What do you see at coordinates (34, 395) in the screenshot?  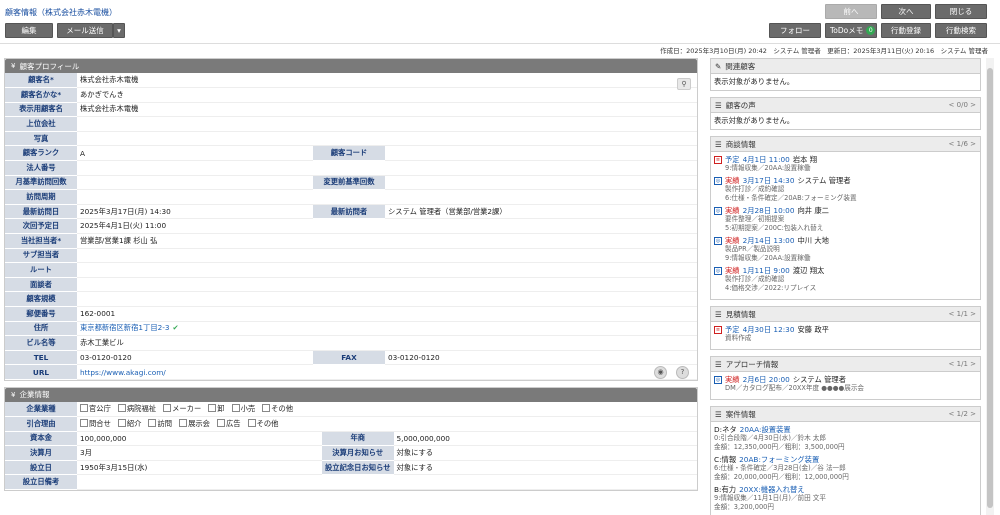 I see `company-title: 企業情報` at bounding box center [34, 395].